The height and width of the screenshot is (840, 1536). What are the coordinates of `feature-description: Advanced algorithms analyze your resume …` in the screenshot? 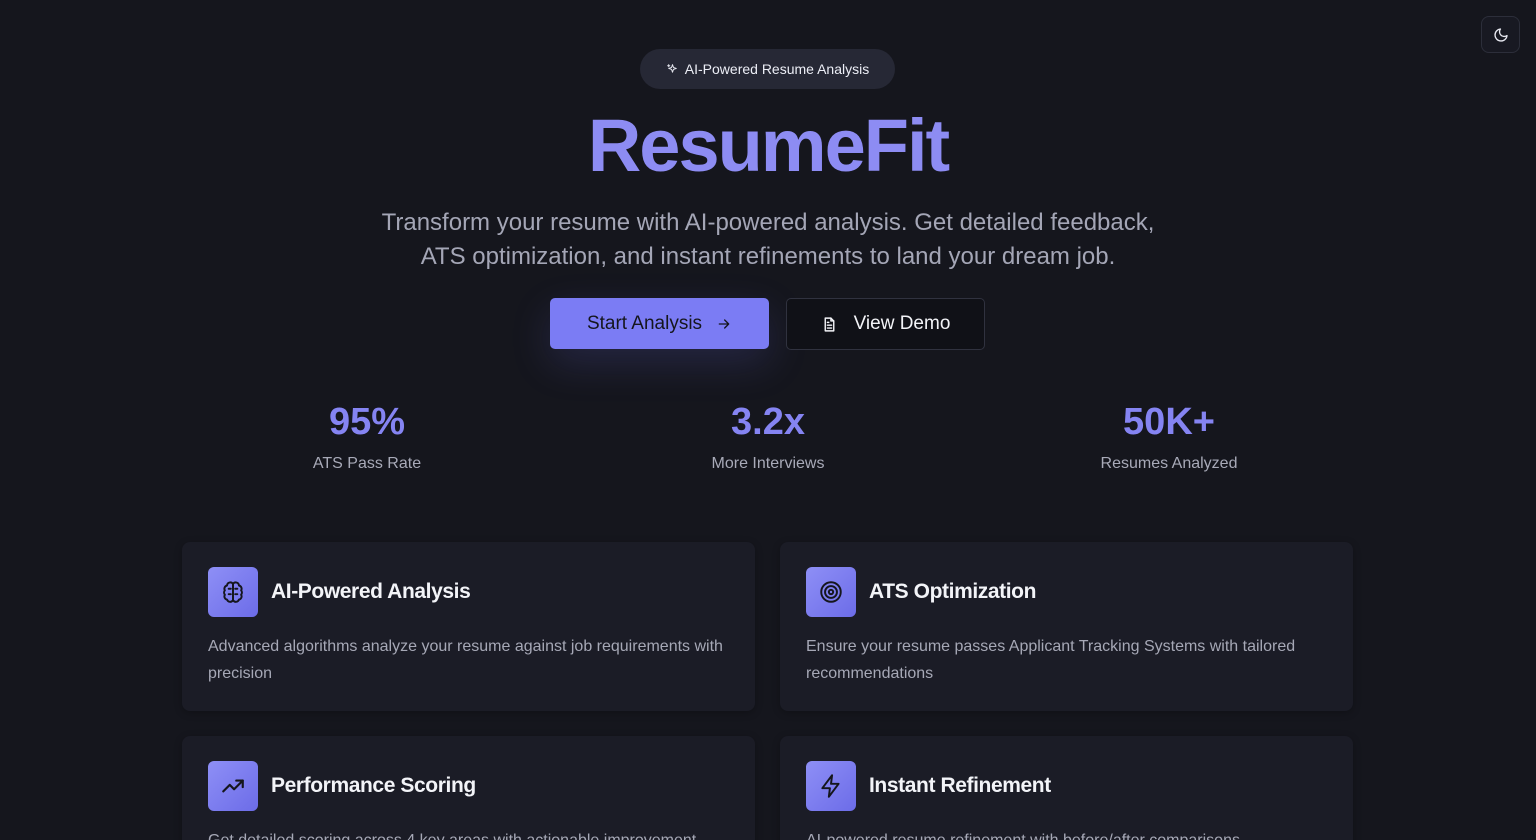 It's located at (465, 660).